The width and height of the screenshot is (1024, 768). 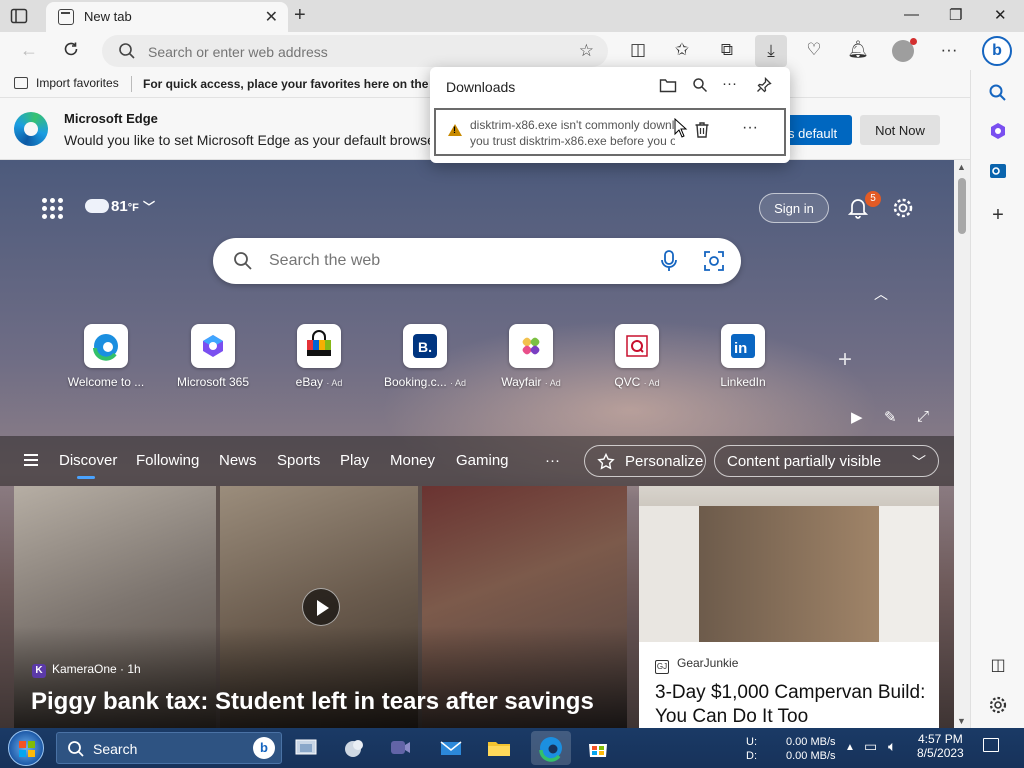 What do you see at coordinates (890, 417) in the screenshot?
I see `edit-background-icon: ✎` at bounding box center [890, 417].